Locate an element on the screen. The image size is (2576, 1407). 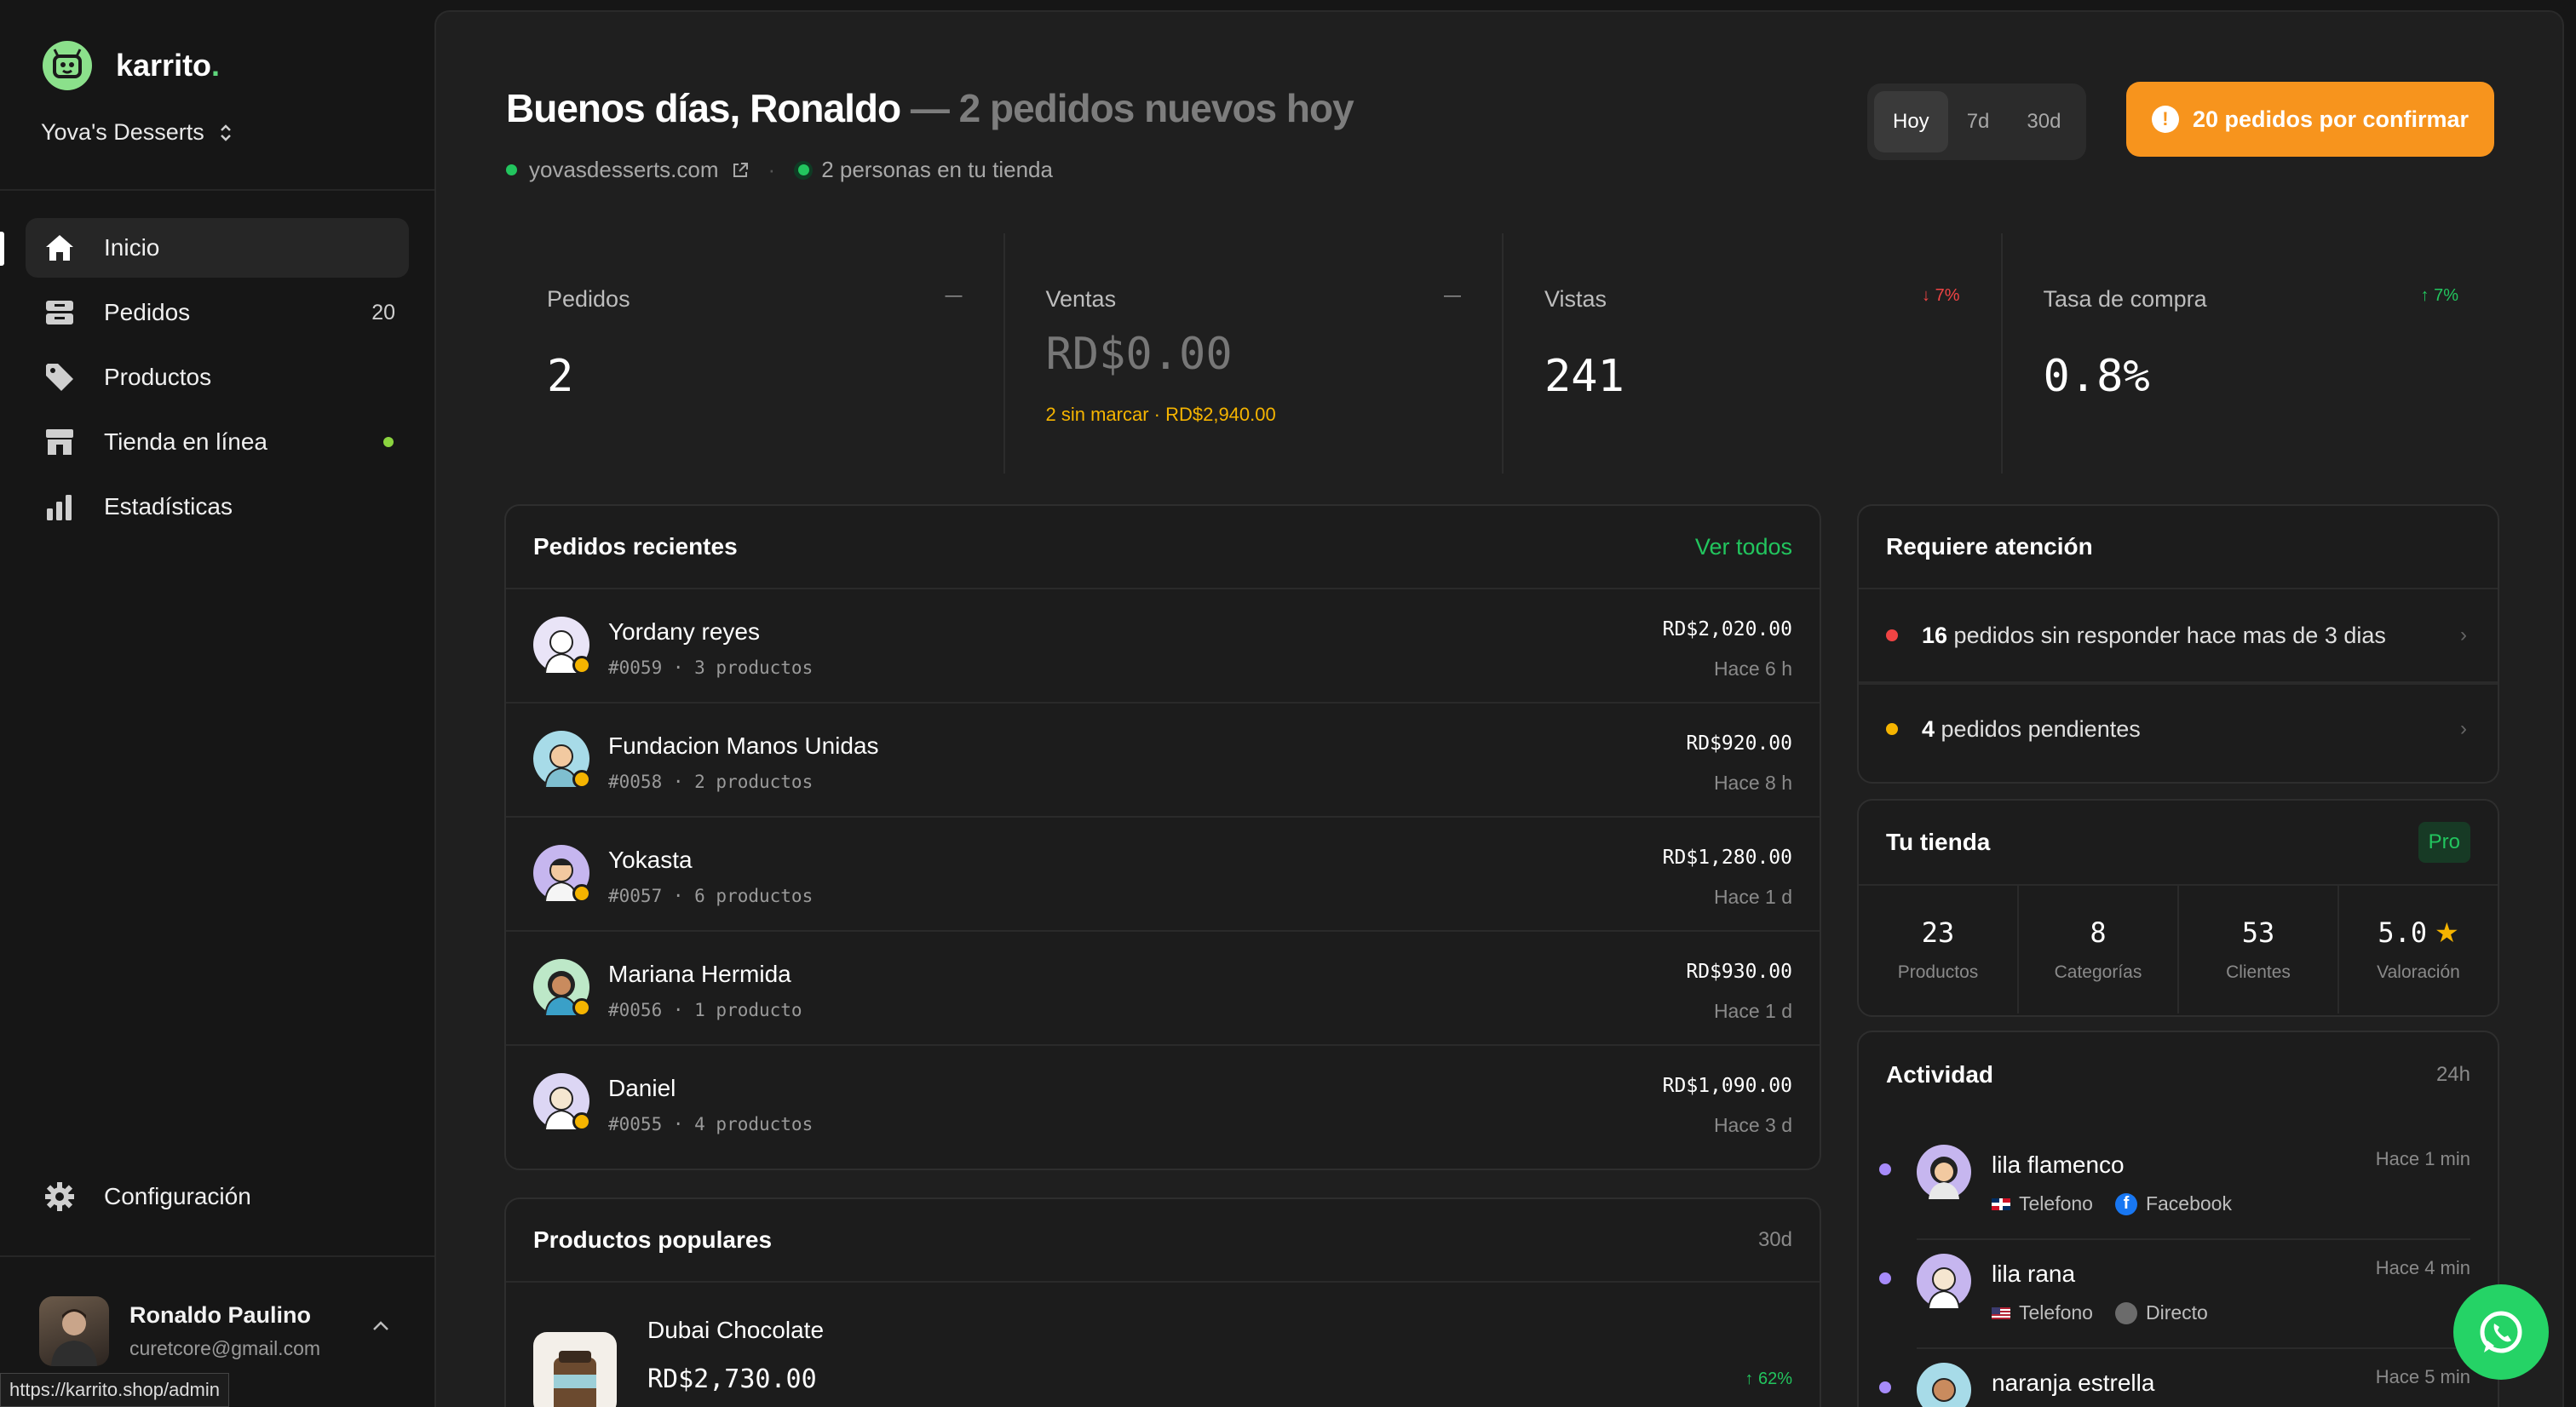
visitor-name: lila flamenco is located at coordinates (2058, 1164).